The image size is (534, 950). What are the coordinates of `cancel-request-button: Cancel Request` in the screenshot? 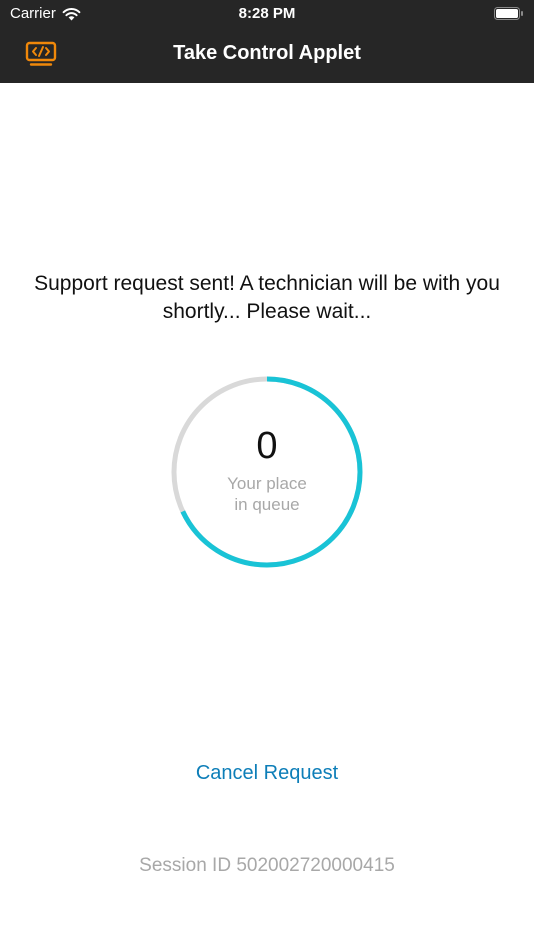 It's located at (267, 773).